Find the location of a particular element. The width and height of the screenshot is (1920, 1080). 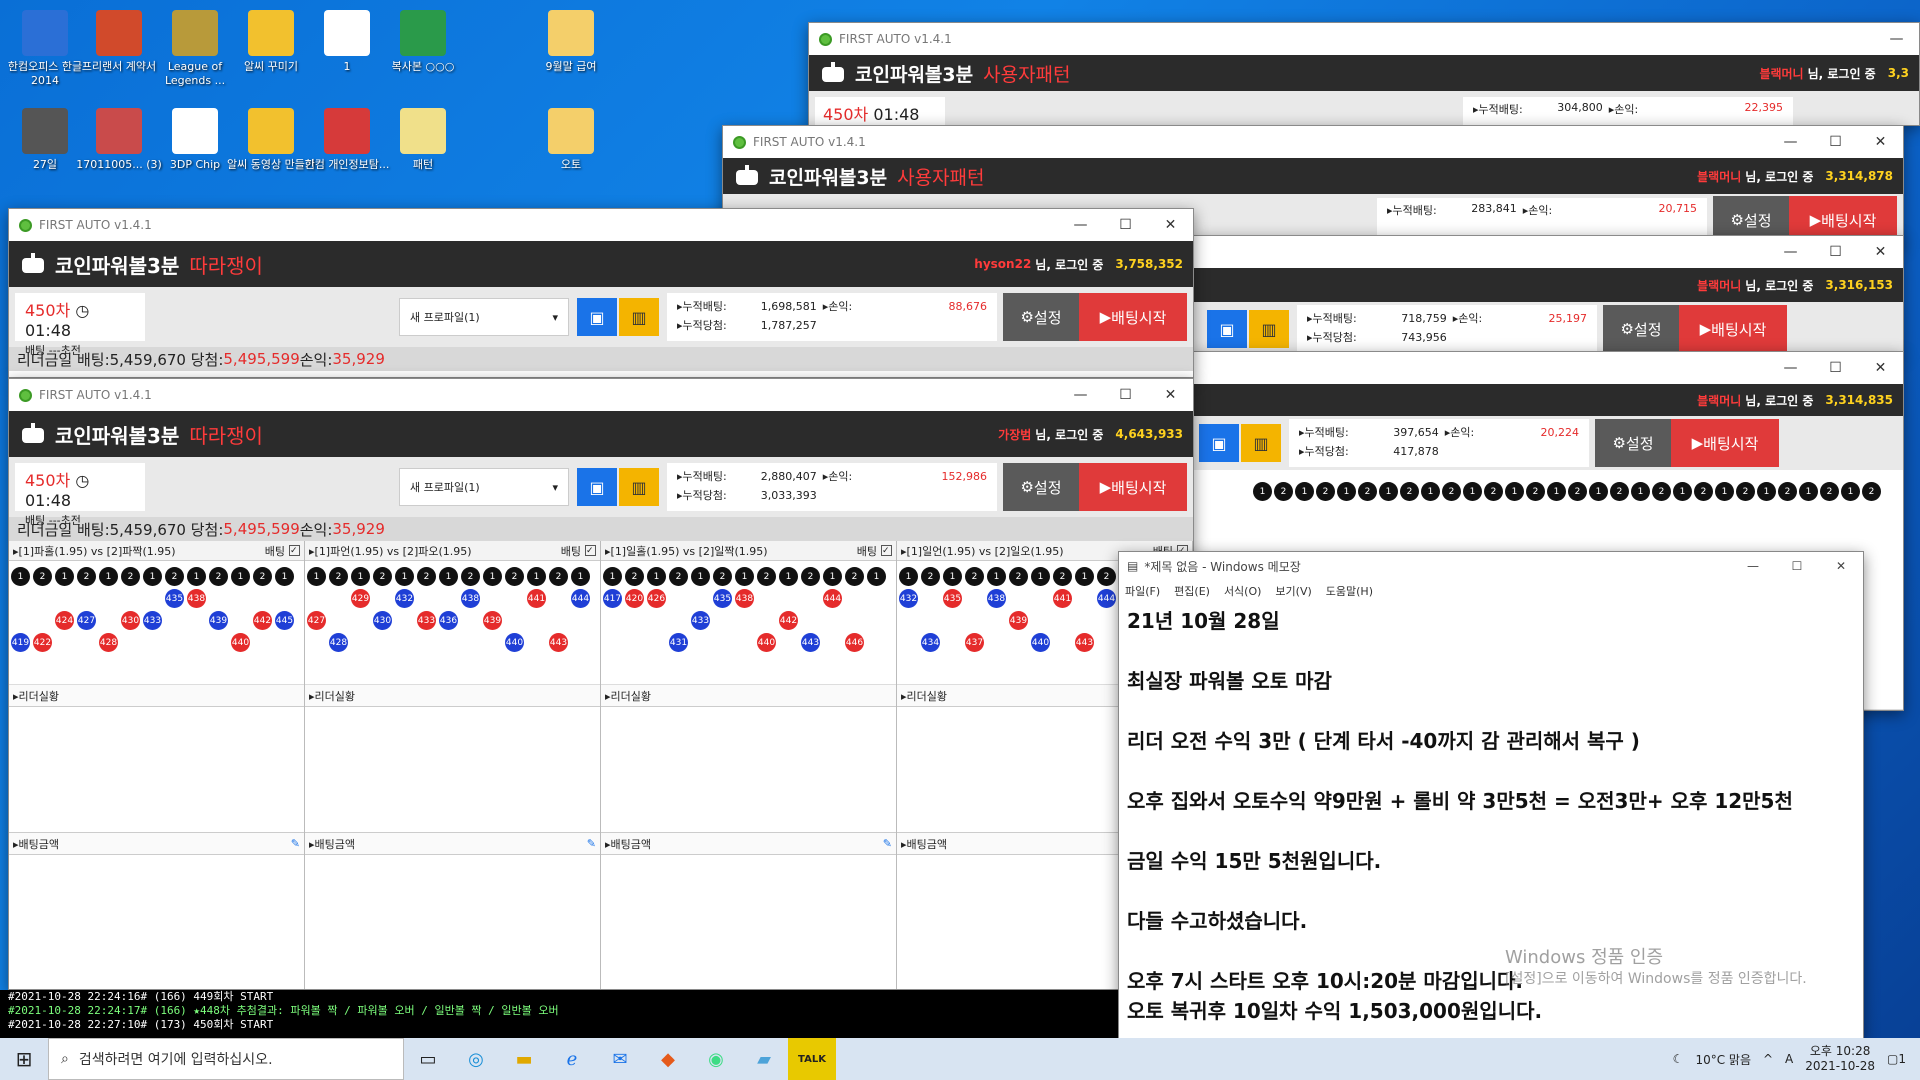

window-title: FIRST AUTO v1.4.1 is located at coordinates (895, 39).